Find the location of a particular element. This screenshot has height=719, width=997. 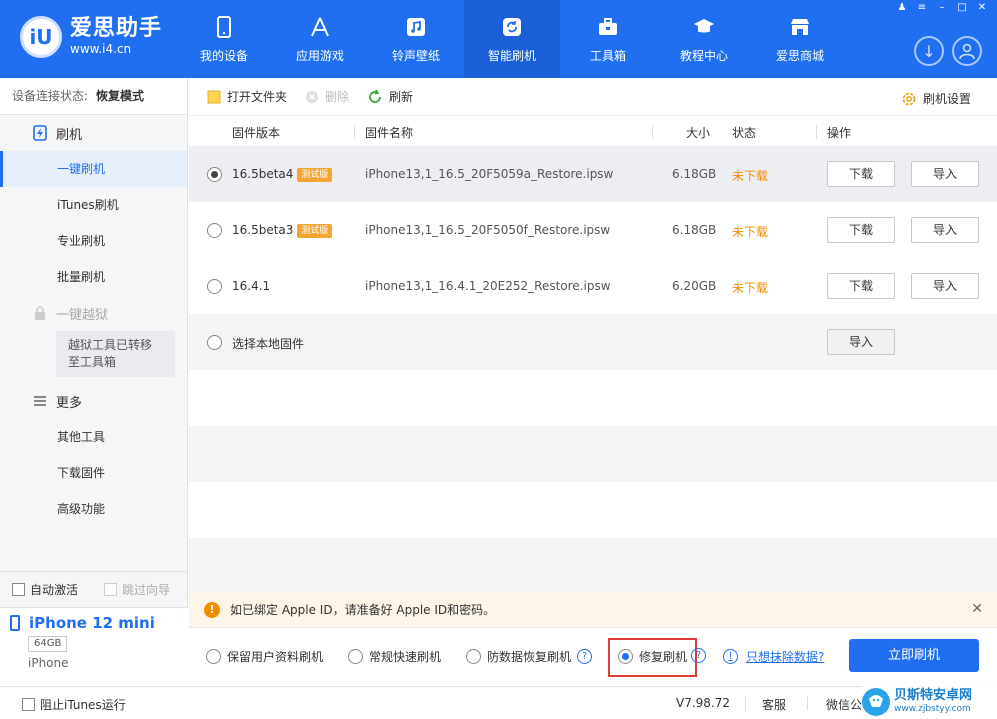

block-itunes-option: 阻止iTunes运行 is located at coordinates (74, 704).